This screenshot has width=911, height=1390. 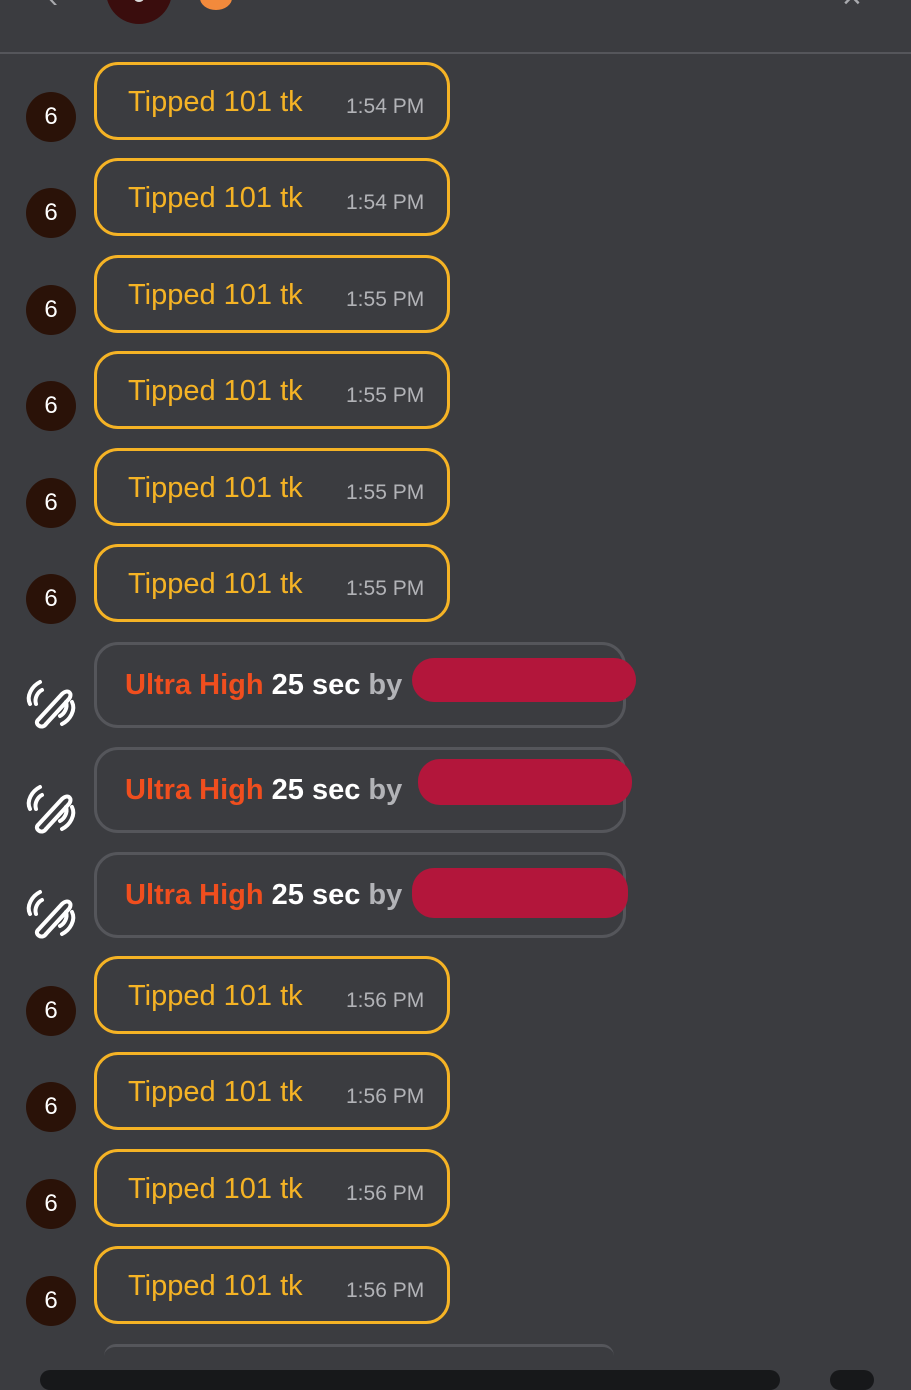 What do you see at coordinates (139, 12) in the screenshot?
I see `avatar` at bounding box center [139, 12].